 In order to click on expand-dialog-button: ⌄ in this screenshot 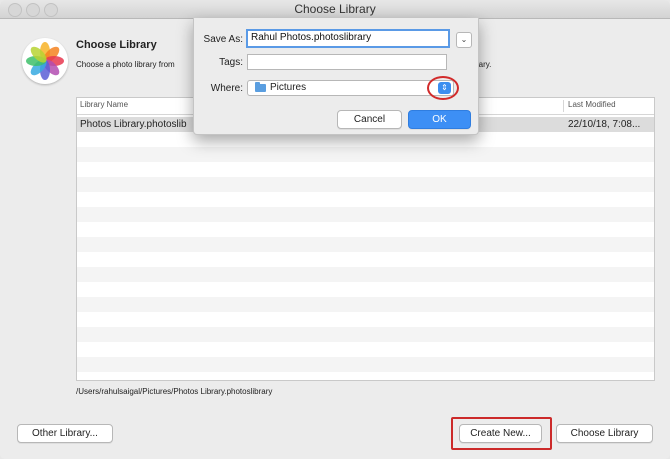, I will do `click(464, 40)`.